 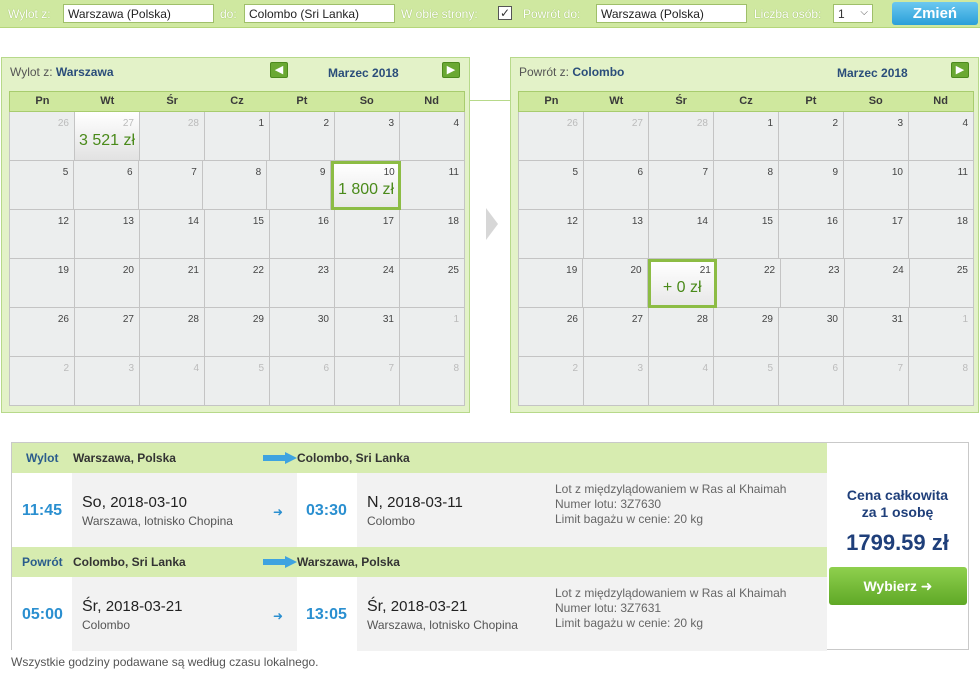 I want to click on day-number: 11, so click(x=962, y=172).